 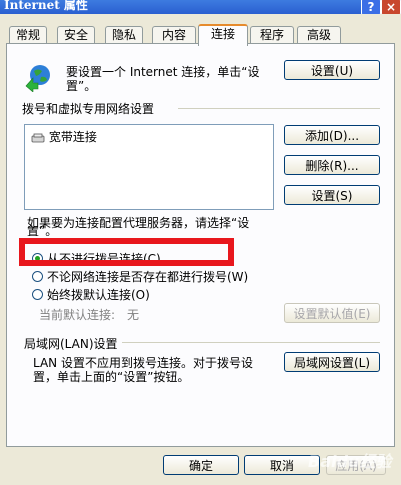 What do you see at coordinates (391, 7) in the screenshot?
I see `close-button: ×` at bounding box center [391, 7].